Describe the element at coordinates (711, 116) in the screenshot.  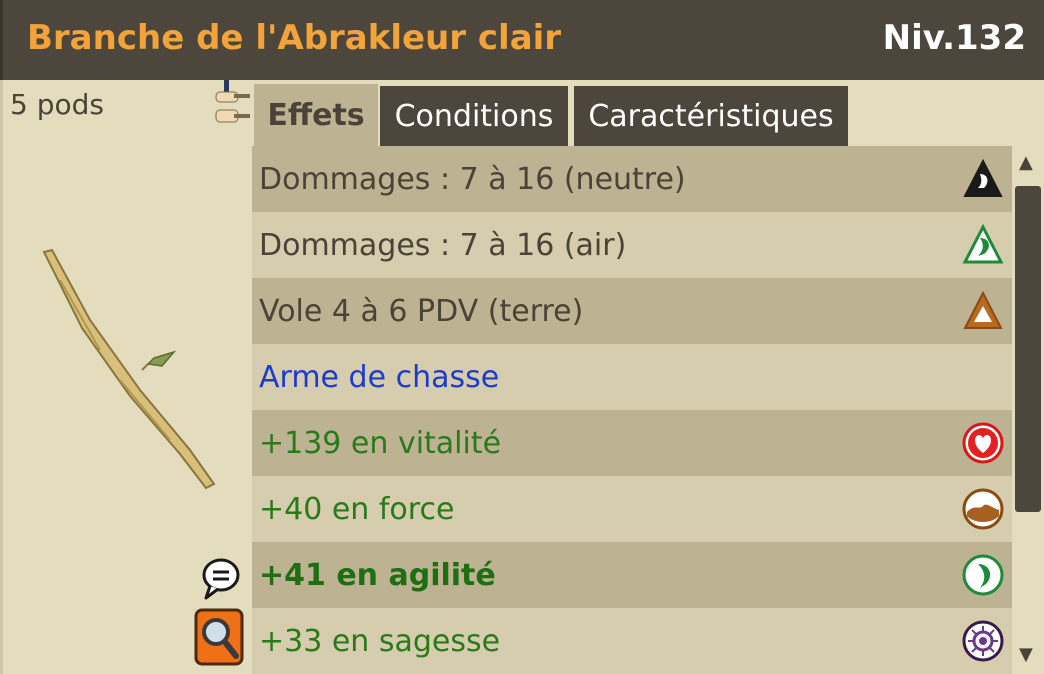
I see `tab-caracteristiques: Caractéristiques` at that location.